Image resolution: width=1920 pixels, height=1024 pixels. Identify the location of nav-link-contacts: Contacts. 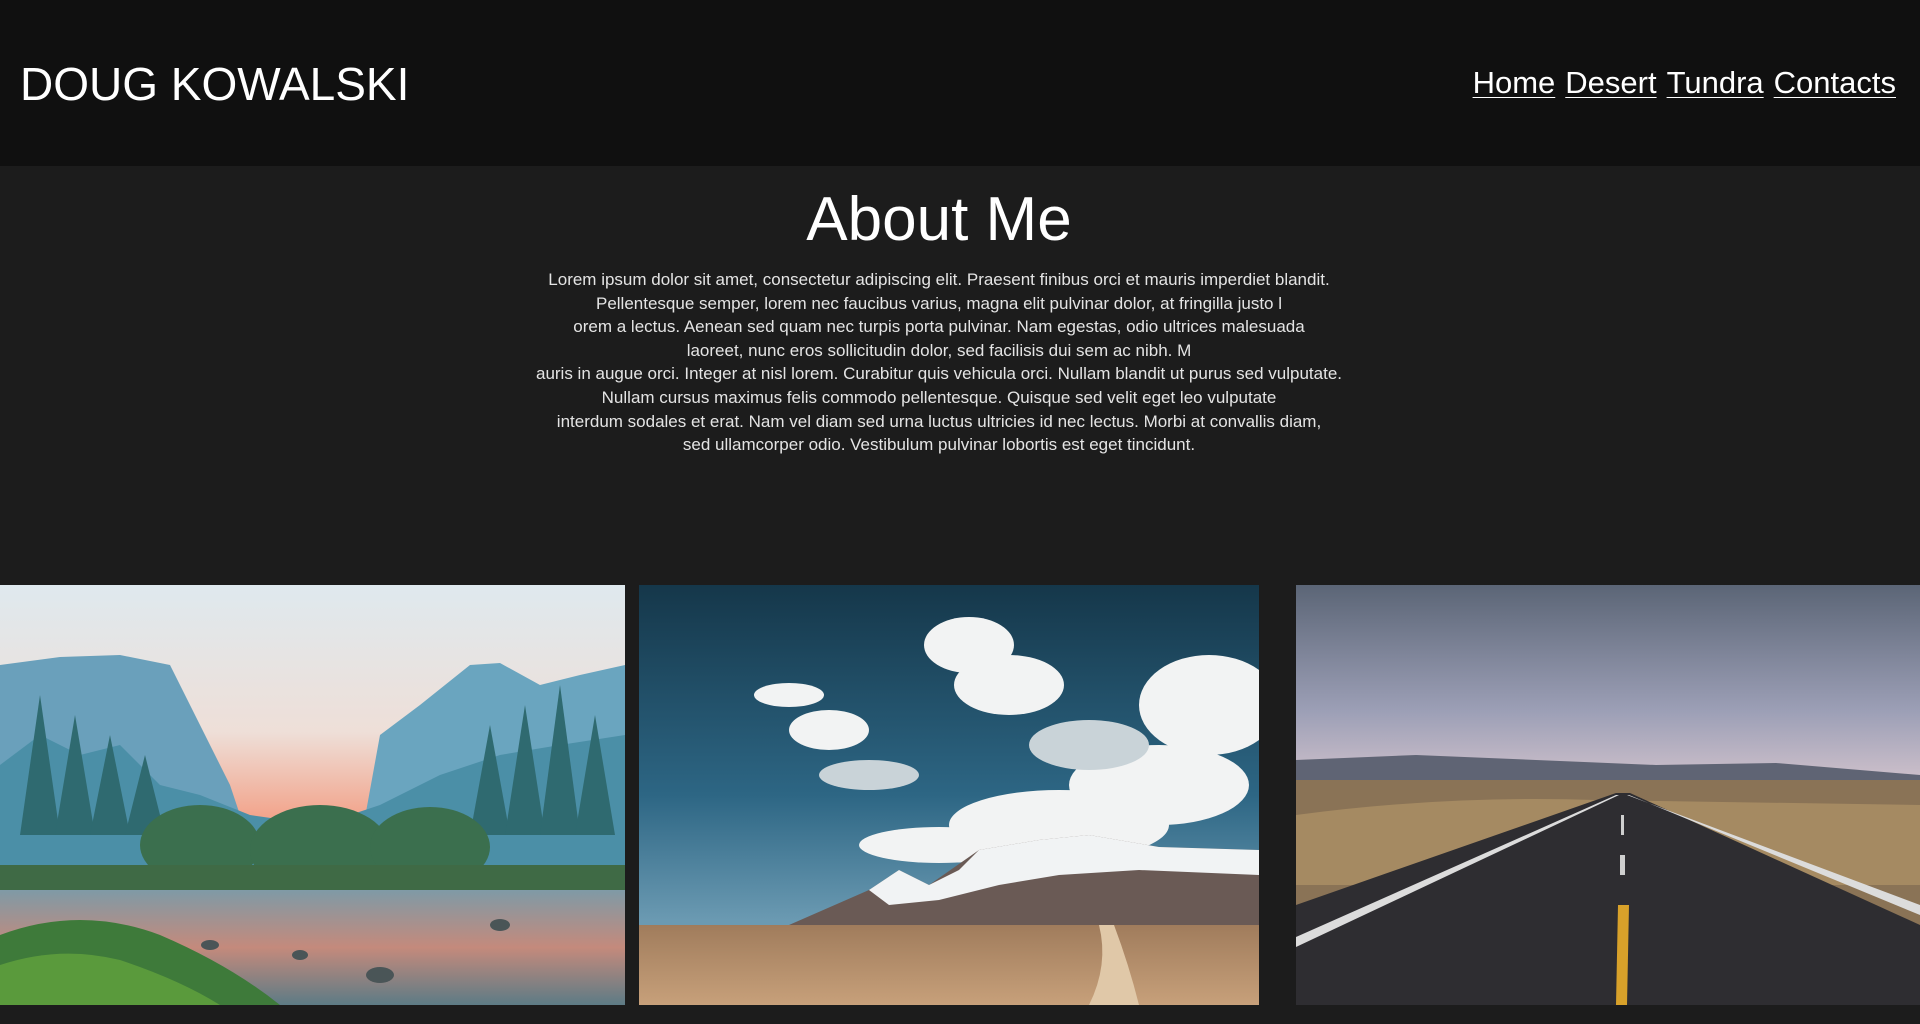
(1835, 83).